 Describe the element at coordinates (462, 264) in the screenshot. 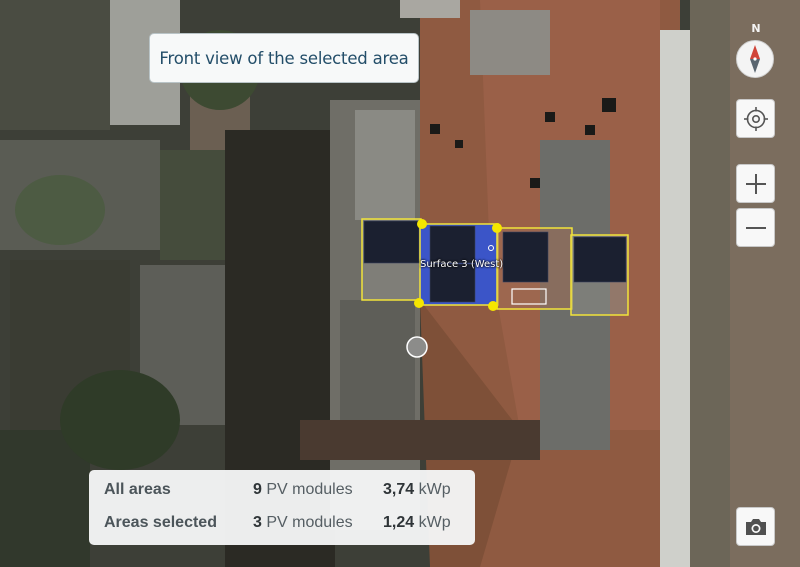

I see `surface-label: Surface 3 (West)` at that location.